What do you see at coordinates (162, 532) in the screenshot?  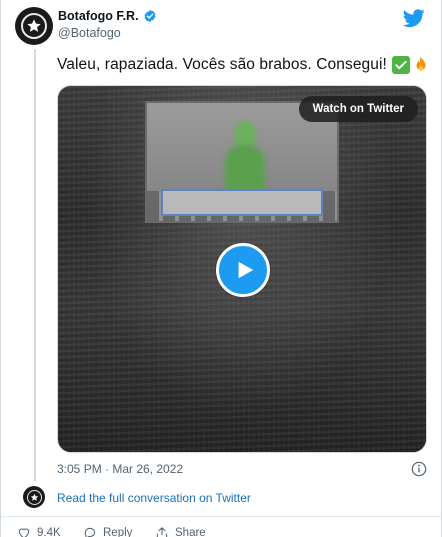 I see `share-icon` at bounding box center [162, 532].